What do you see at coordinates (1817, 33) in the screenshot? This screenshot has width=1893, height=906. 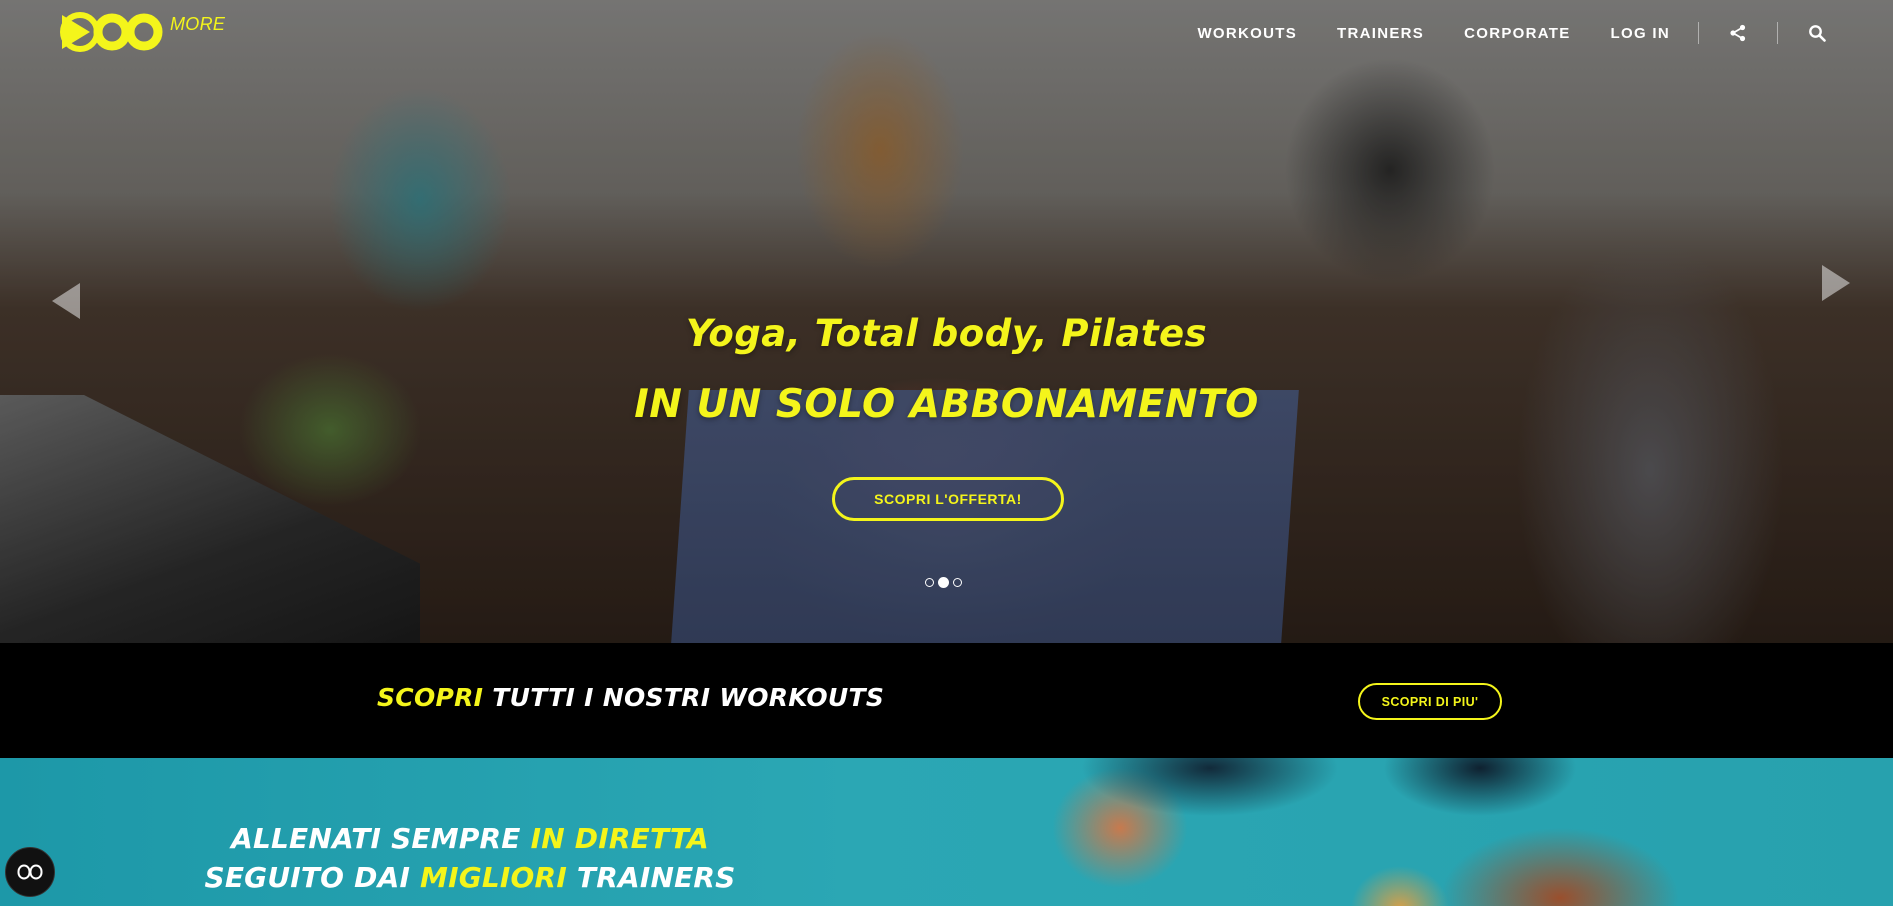 I see `search-icon` at bounding box center [1817, 33].